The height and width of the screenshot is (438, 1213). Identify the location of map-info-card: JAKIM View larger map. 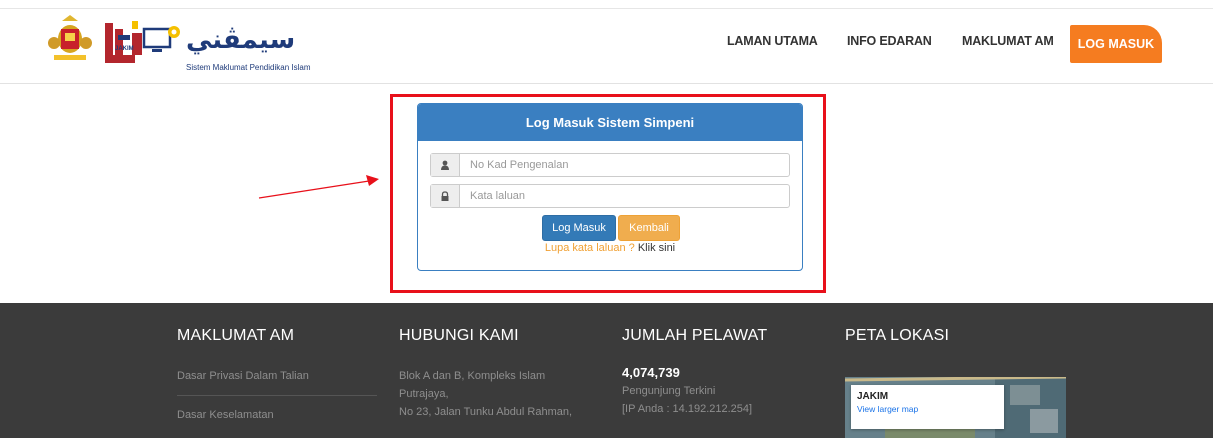
(927, 407).